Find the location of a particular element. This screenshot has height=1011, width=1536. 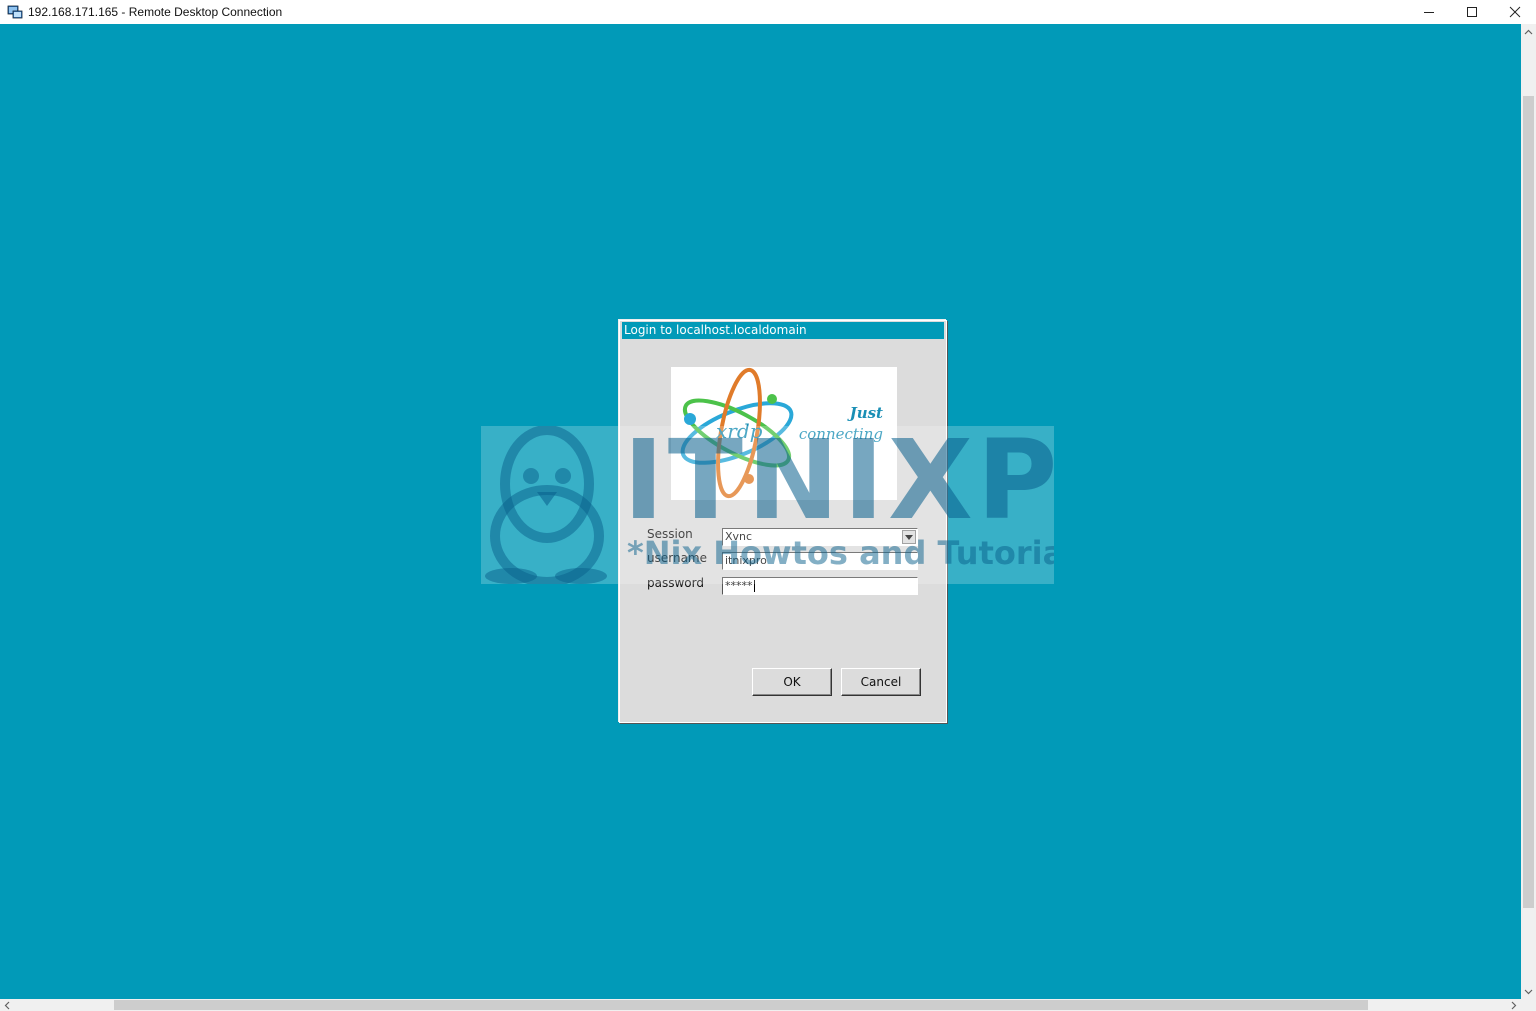

xrdp-atom-icon: xrdp Just connecting is located at coordinates (781, 433).